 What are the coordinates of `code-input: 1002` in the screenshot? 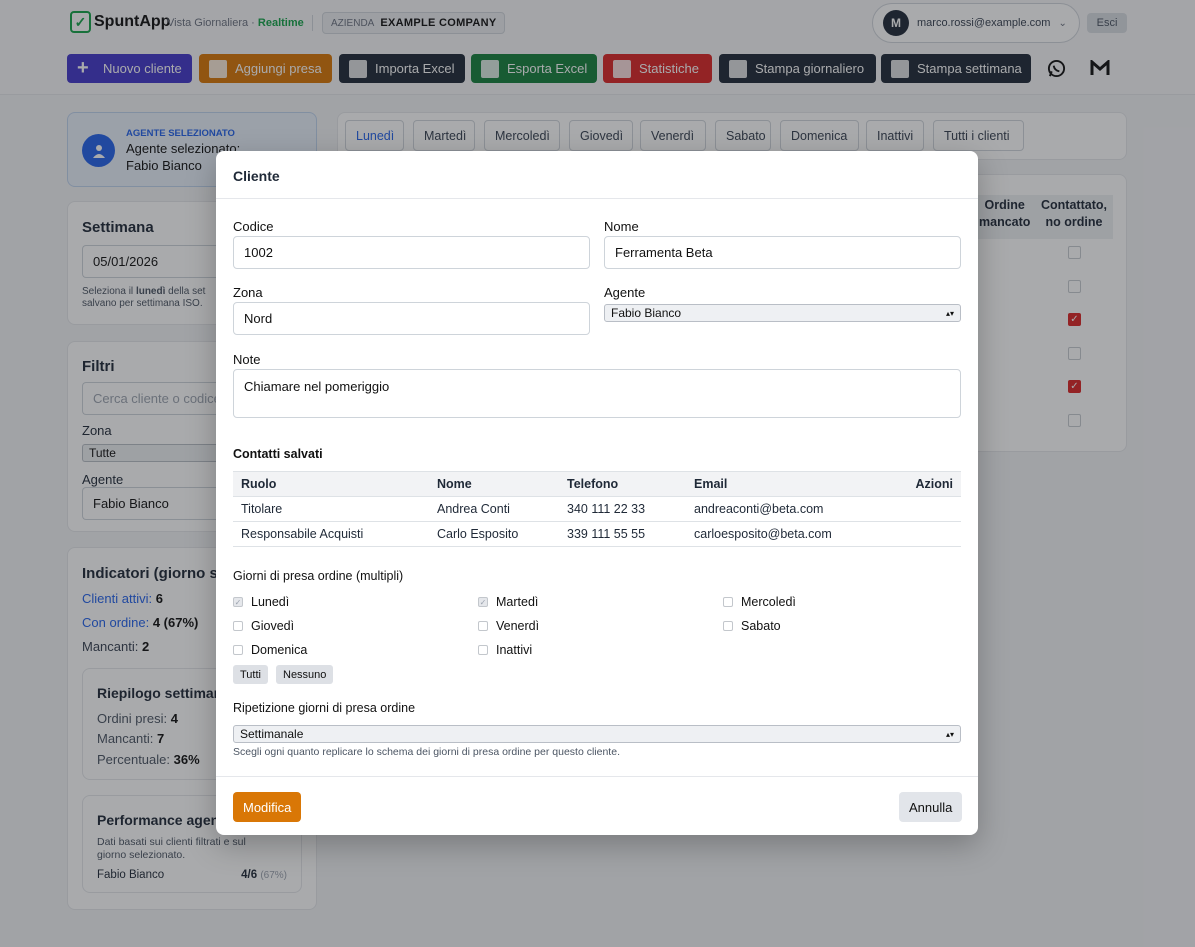 It's located at (411, 252).